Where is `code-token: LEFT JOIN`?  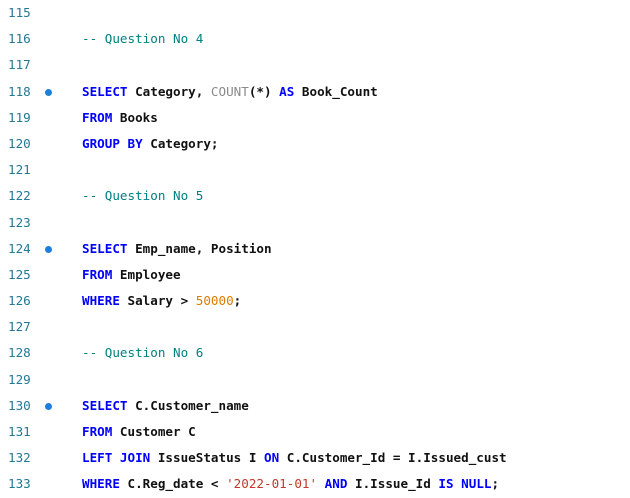
code-token: LEFT JOIN is located at coordinates (116, 458).